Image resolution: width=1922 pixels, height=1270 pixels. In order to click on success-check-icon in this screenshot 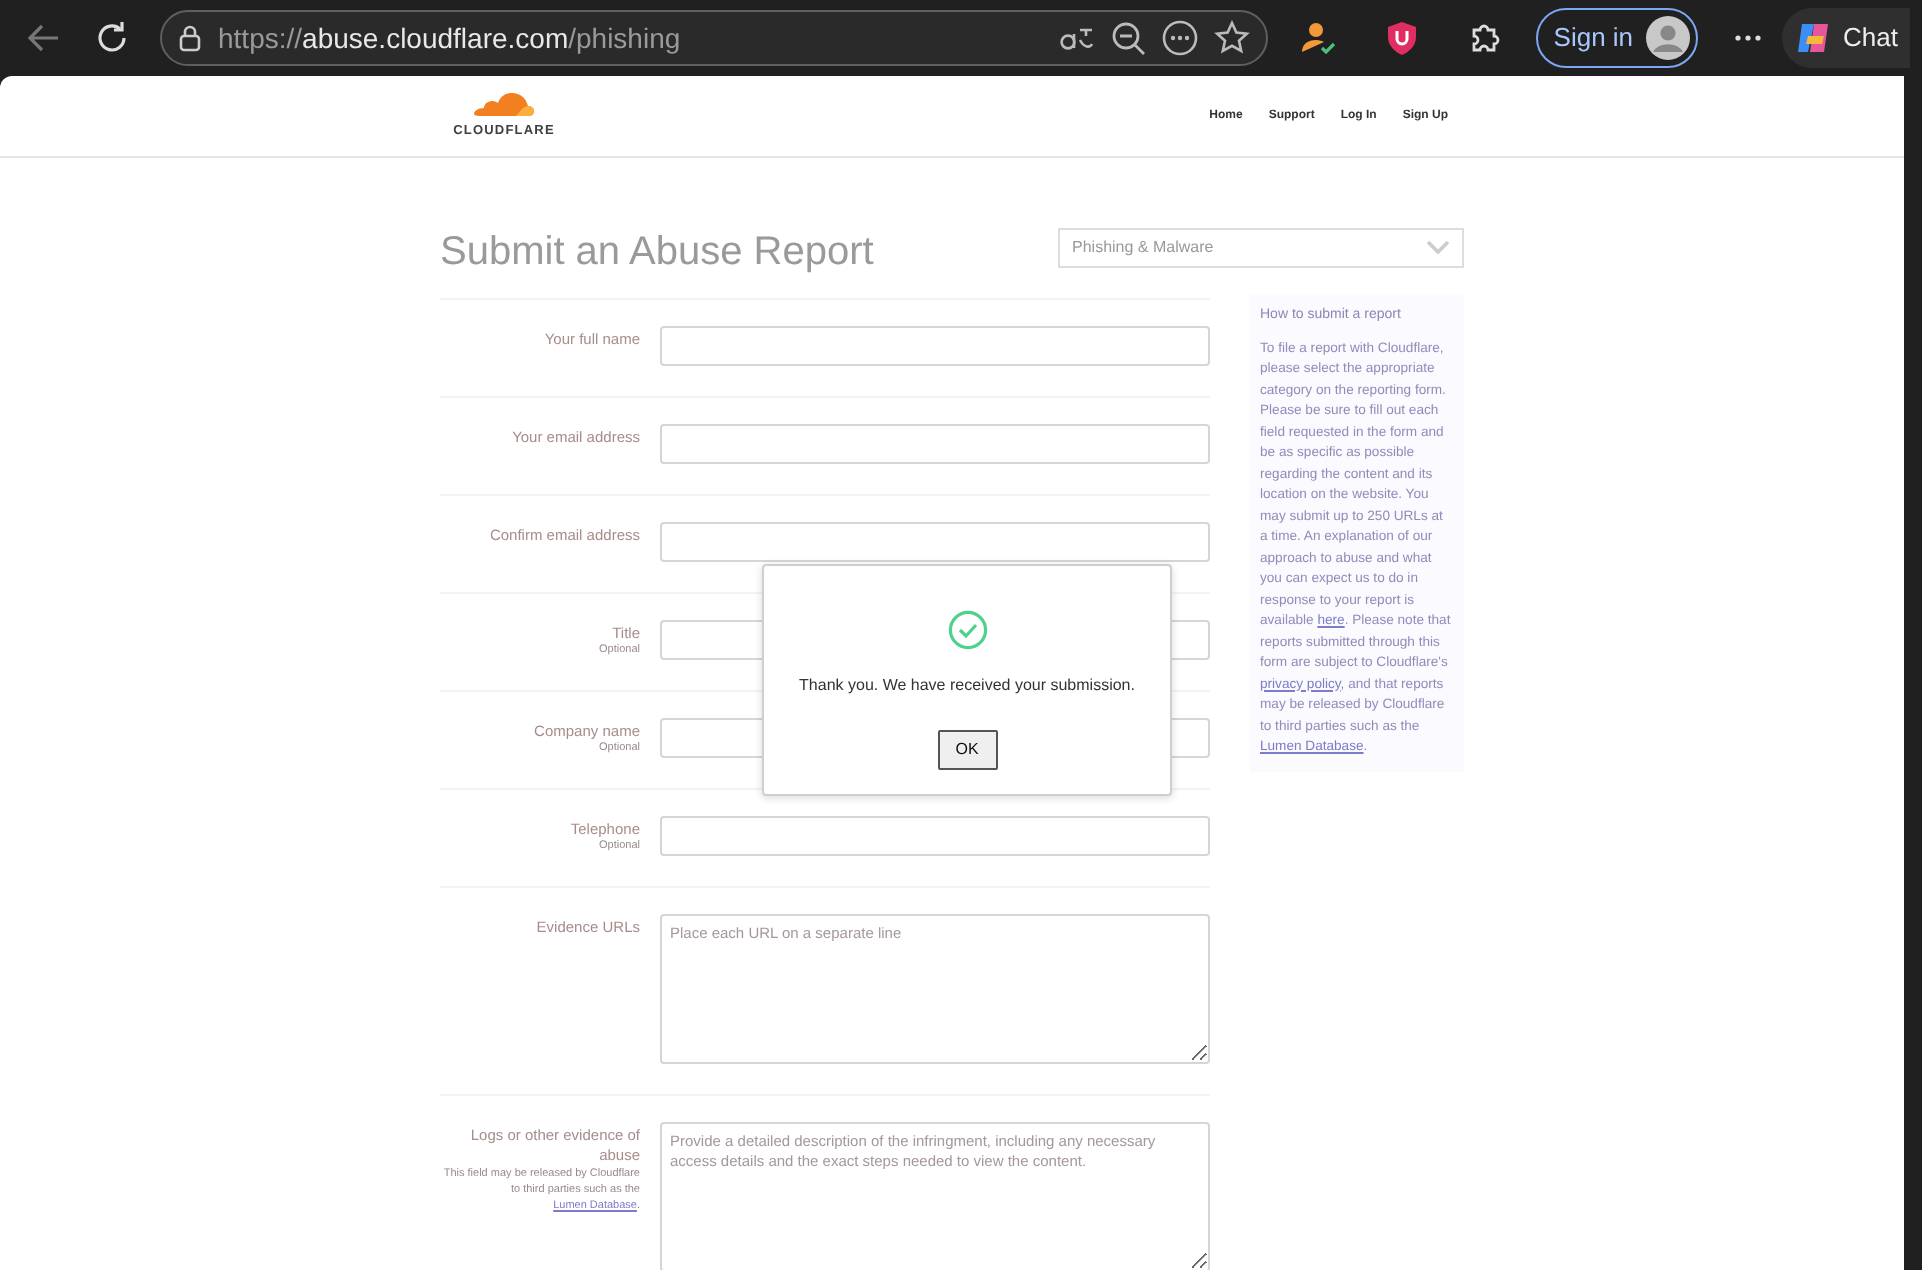, I will do `click(967, 630)`.